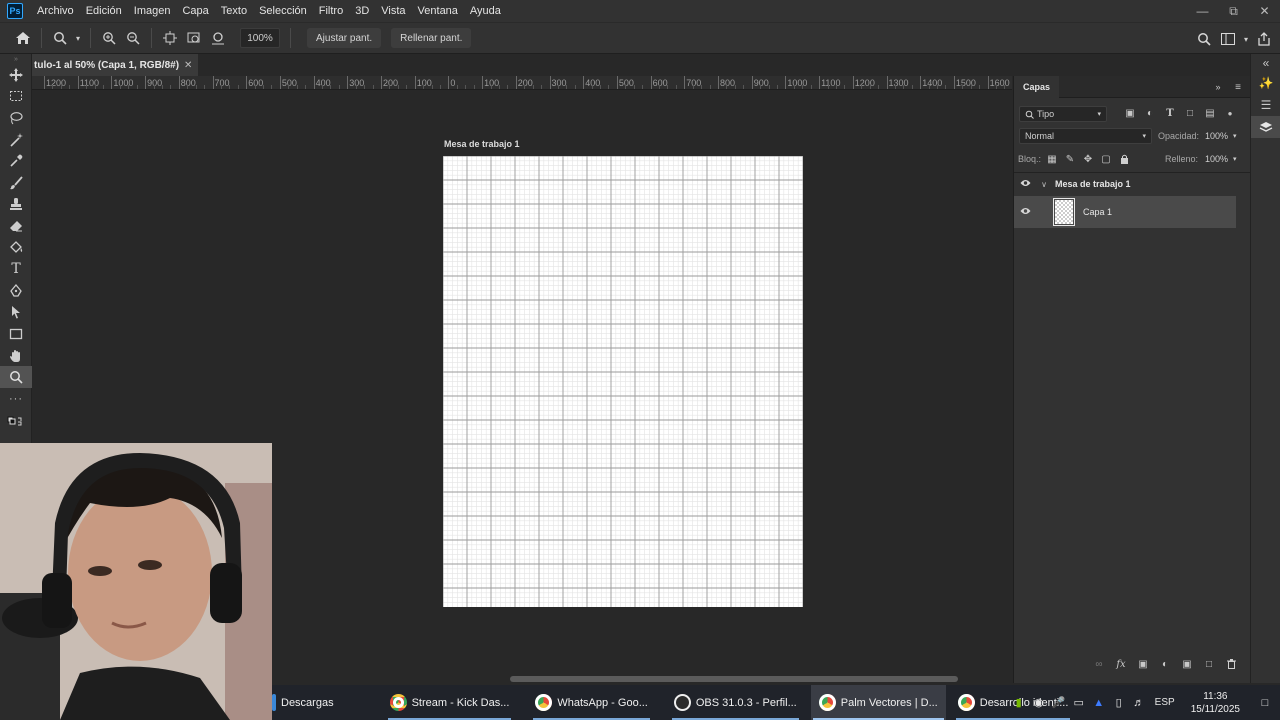  I want to click on stamp-tool-icon, so click(16, 205).